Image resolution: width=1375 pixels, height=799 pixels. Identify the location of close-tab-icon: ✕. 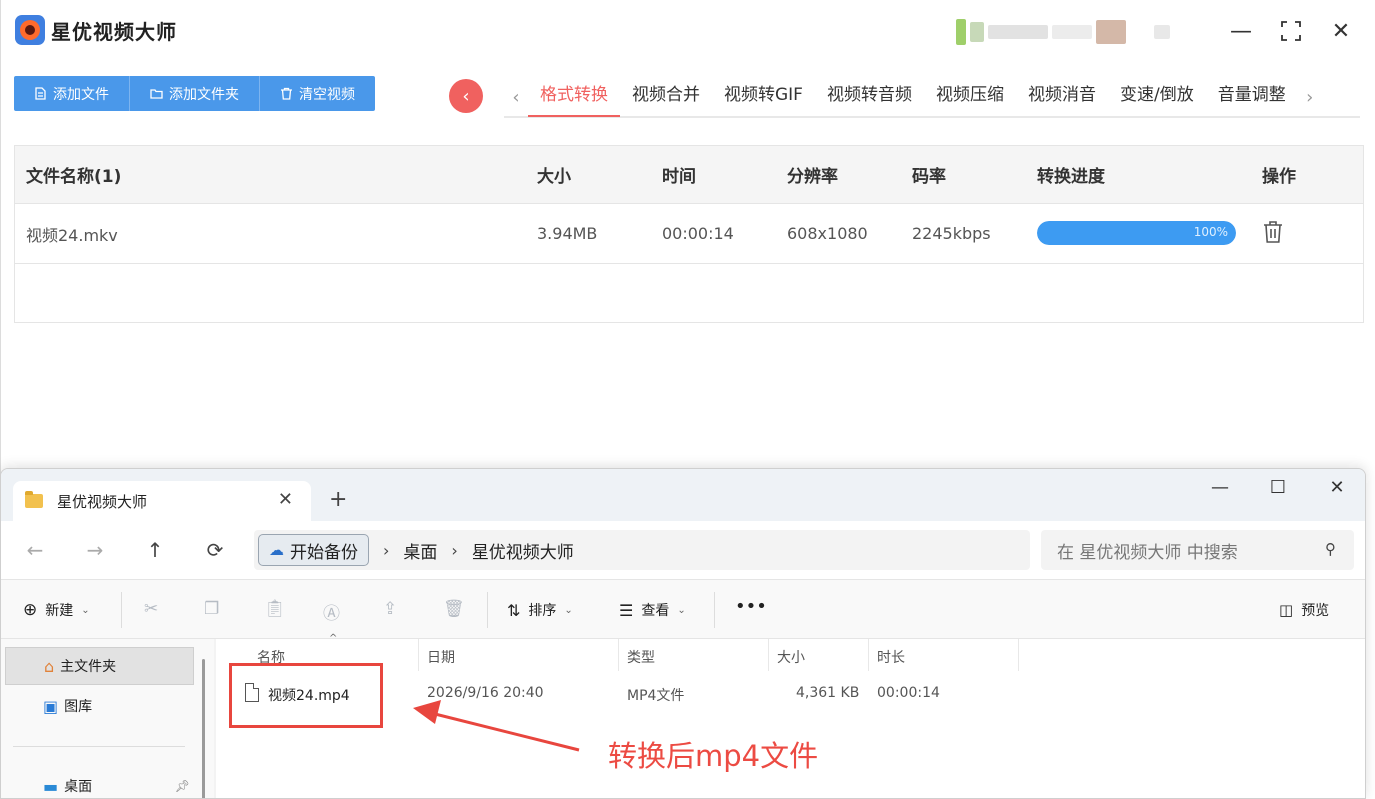
(285, 499).